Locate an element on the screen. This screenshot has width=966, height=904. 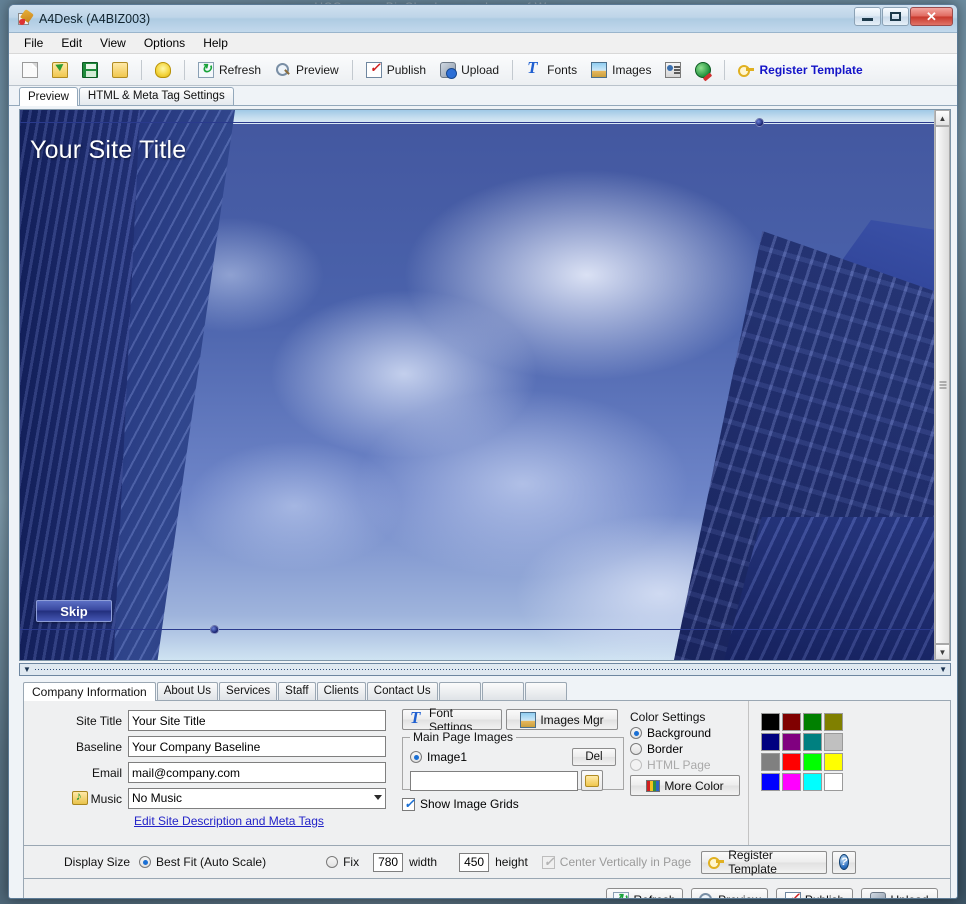
skip-button: Skip is located at coordinates (74, 611).